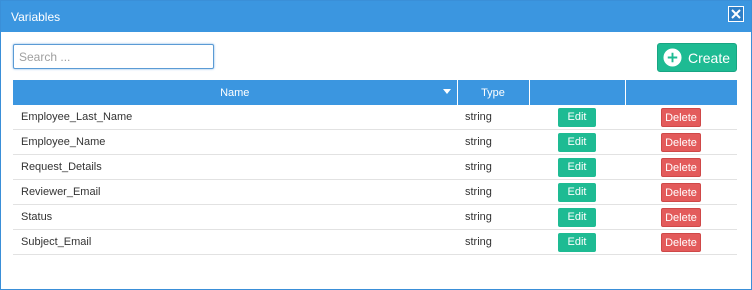 The image size is (752, 290). I want to click on table-header-row: Name Type, so click(375, 92).